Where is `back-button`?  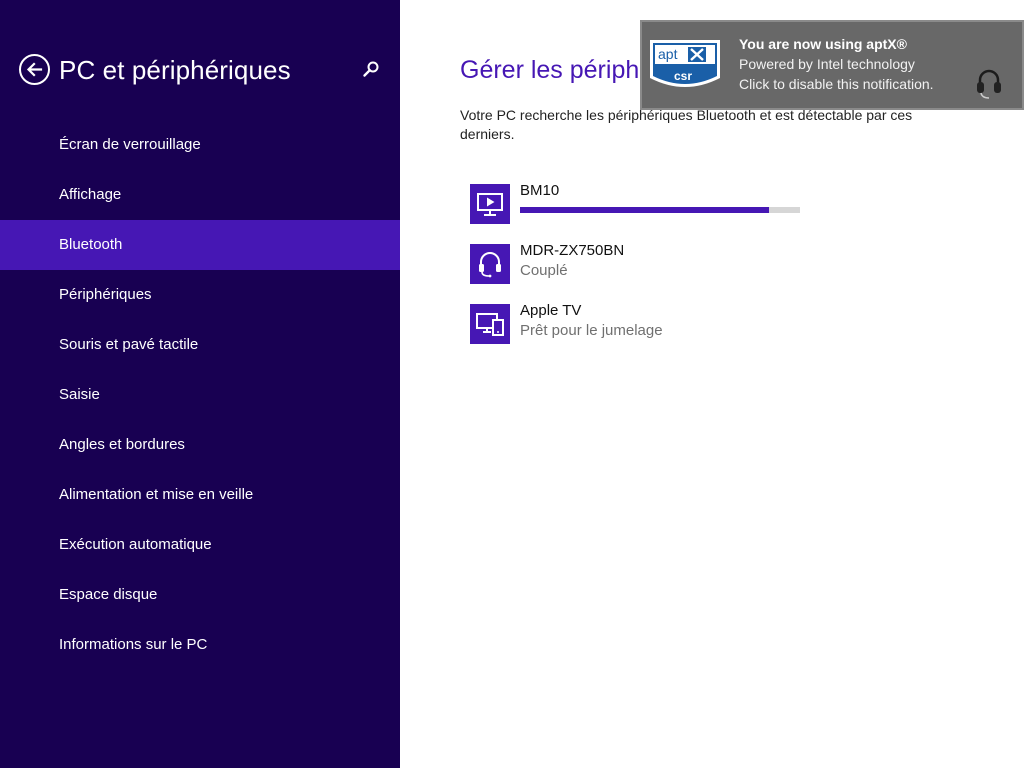
back-button is located at coordinates (34, 69).